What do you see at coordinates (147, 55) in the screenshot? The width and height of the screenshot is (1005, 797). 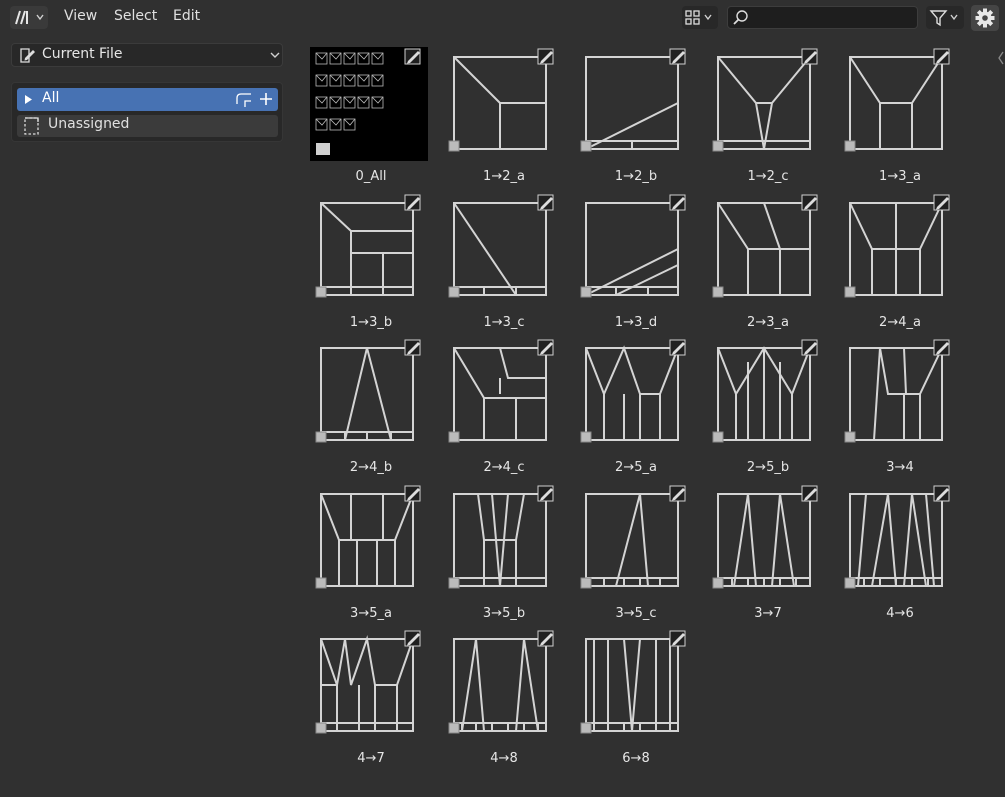 I see `asset-library-dropdown: Current File` at bounding box center [147, 55].